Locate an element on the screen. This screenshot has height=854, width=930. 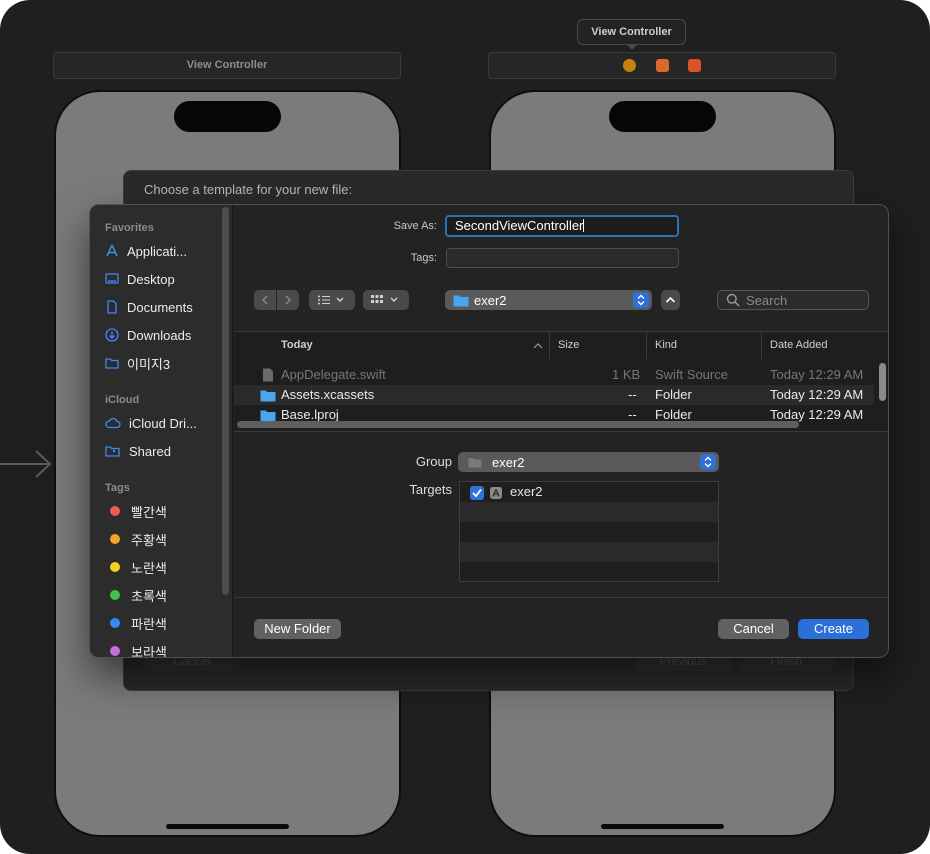
text-caret is located at coordinates (584, 225).